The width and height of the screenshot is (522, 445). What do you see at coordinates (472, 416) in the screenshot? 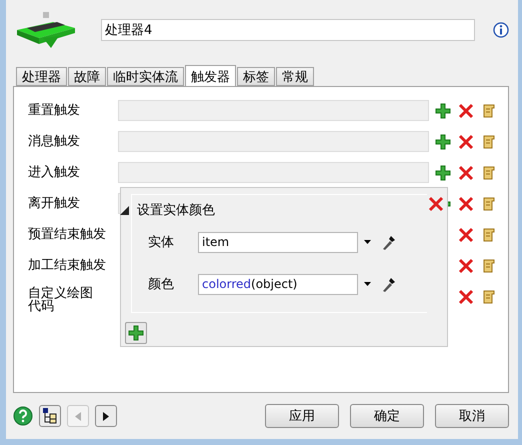
I see `dialog-button: 取消` at bounding box center [472, 416].